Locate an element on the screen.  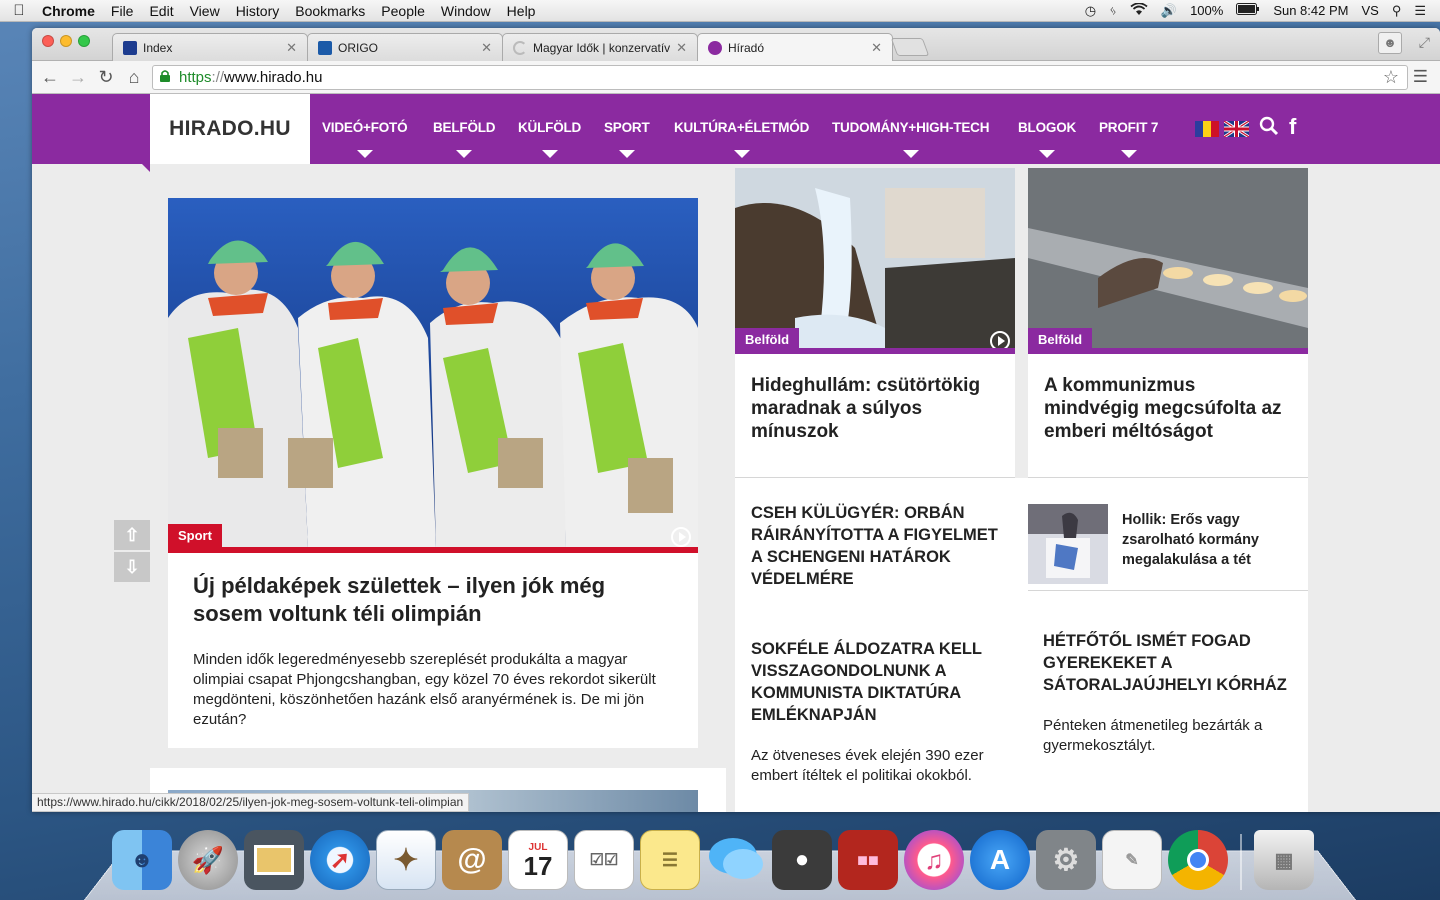
tab-magyar-idok: Magyar Idők | konzervatív ✕ is located at coordinates (600, 47).